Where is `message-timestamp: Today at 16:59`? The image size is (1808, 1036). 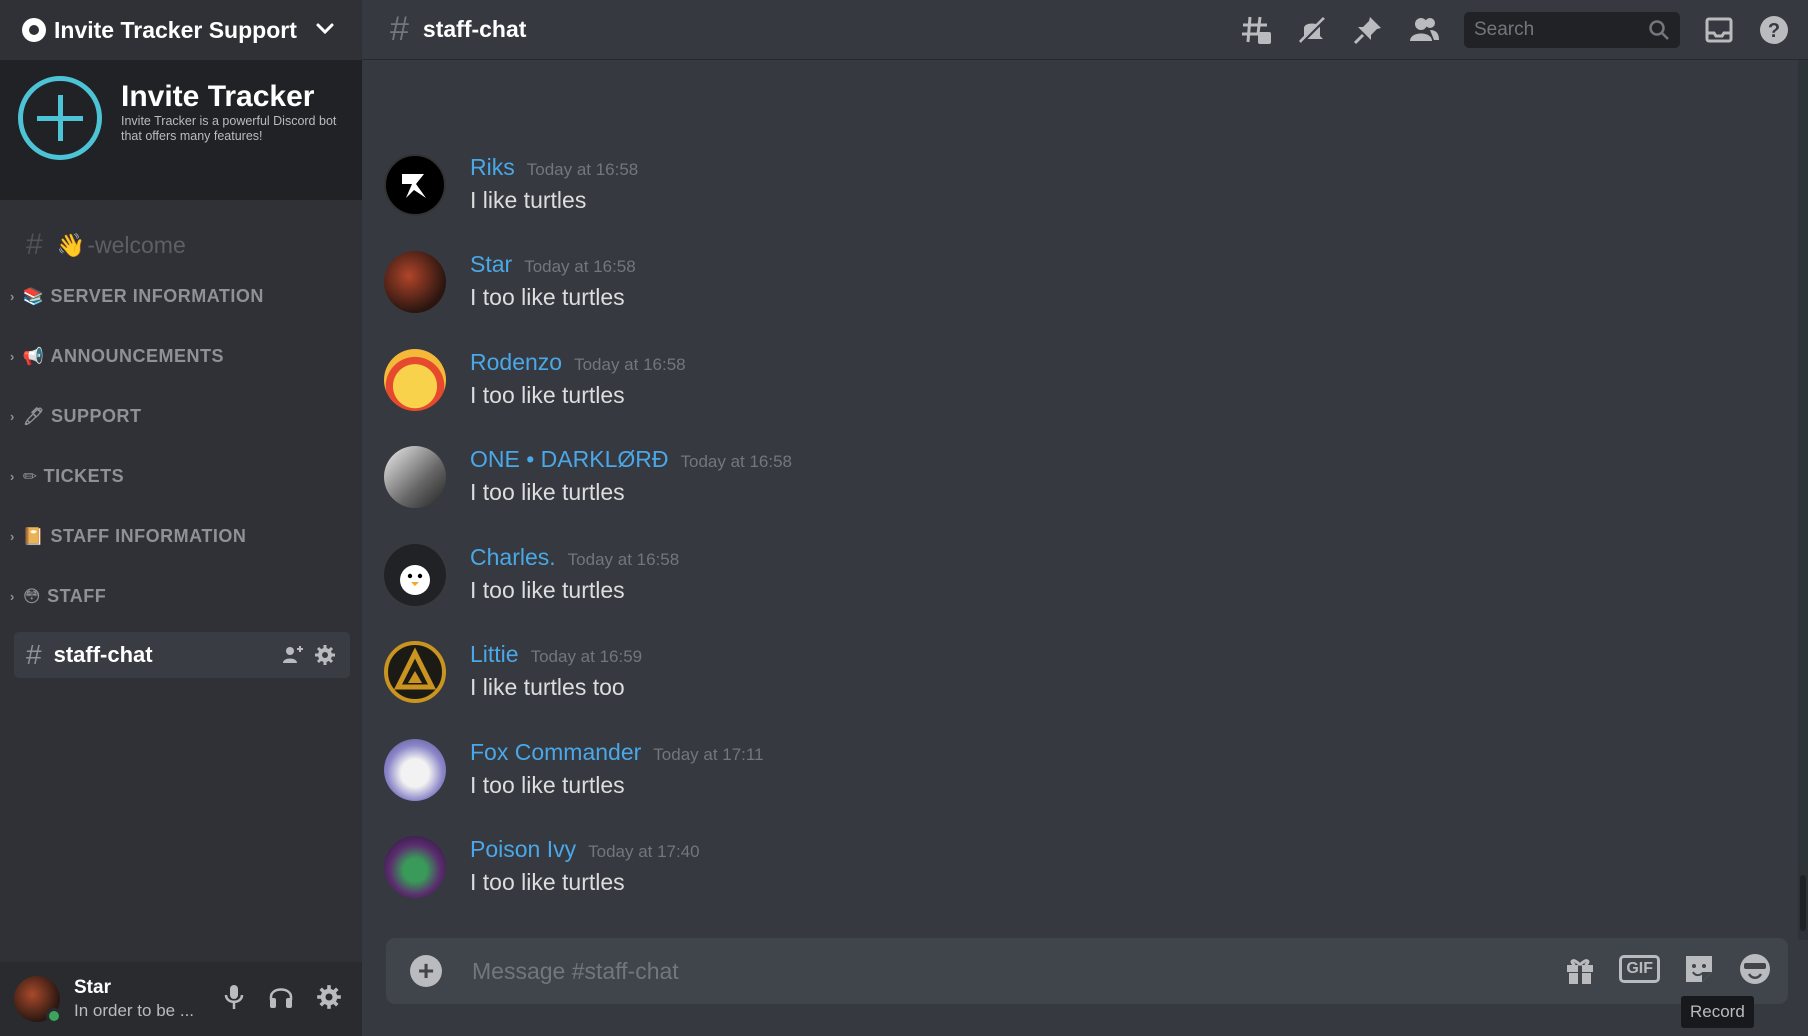 message-timestamp: Today at 16:59 is located at coordinates (586, 656).